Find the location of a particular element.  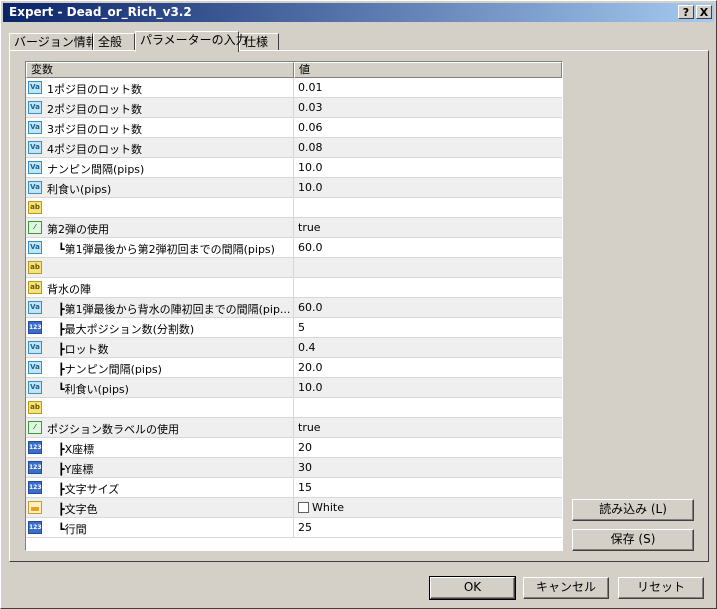

table-row: Va 2ポジ目のロット数 0.03 is located at coordinates (294, 108).